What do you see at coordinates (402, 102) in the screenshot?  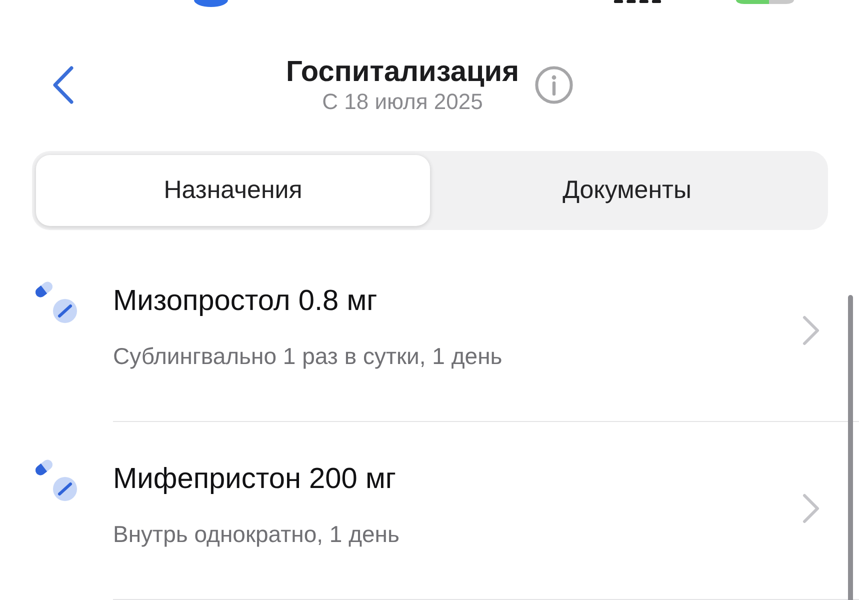 I see `page-subtitle: С 18 июля 2025` at bounding box center [402, 102].